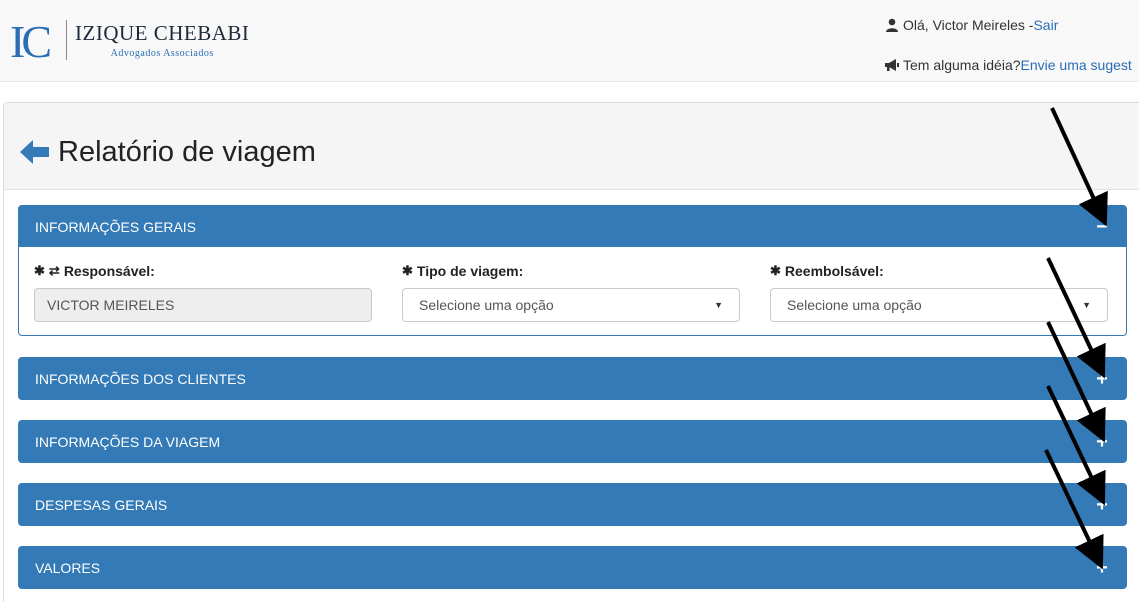 The height and width of the screenshot is (602, 1139). Describe the element at coordinates (939, 271) in the screenshot. I see `reembolsavel-label: ✱ Reembolsável:` at that location.